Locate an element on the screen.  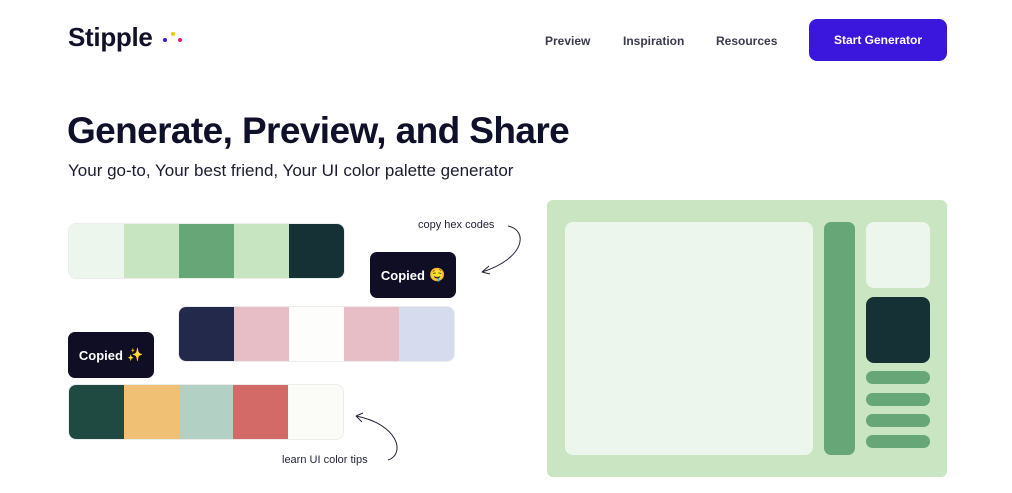
nav-inspiration: Inspiration is located at coordinates (653, 41).